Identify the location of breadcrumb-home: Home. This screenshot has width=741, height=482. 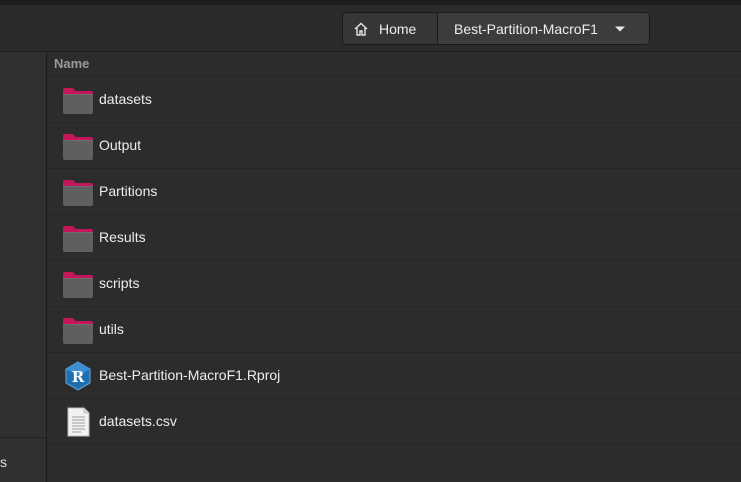
(390, 28).